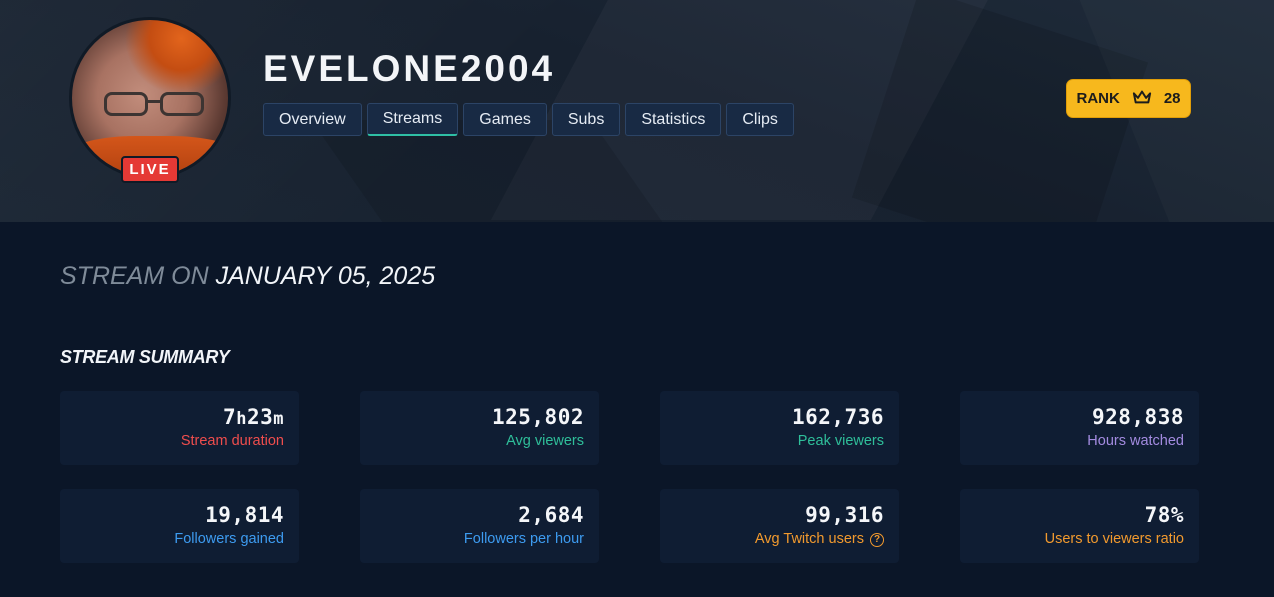  Describe the element at coordinates (1164, 515) in the screenshot. I see `stat-value: 78%` at that location.